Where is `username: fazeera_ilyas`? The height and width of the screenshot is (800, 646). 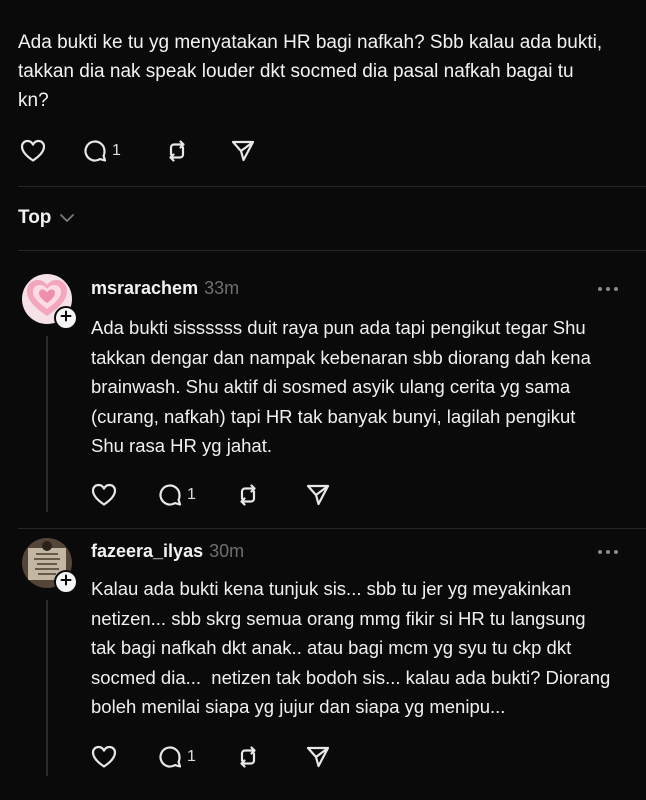 username: fazeera_ilyas is located at coordinates (147, 551).